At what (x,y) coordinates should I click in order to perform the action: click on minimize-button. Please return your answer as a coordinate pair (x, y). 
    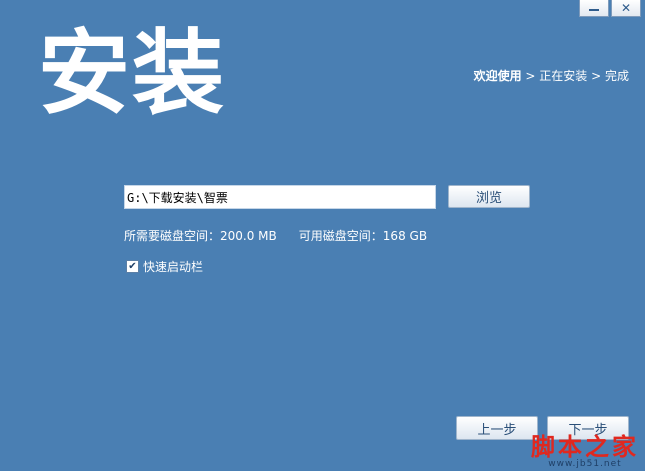
    Looking at the image, I should click on (594, 8).